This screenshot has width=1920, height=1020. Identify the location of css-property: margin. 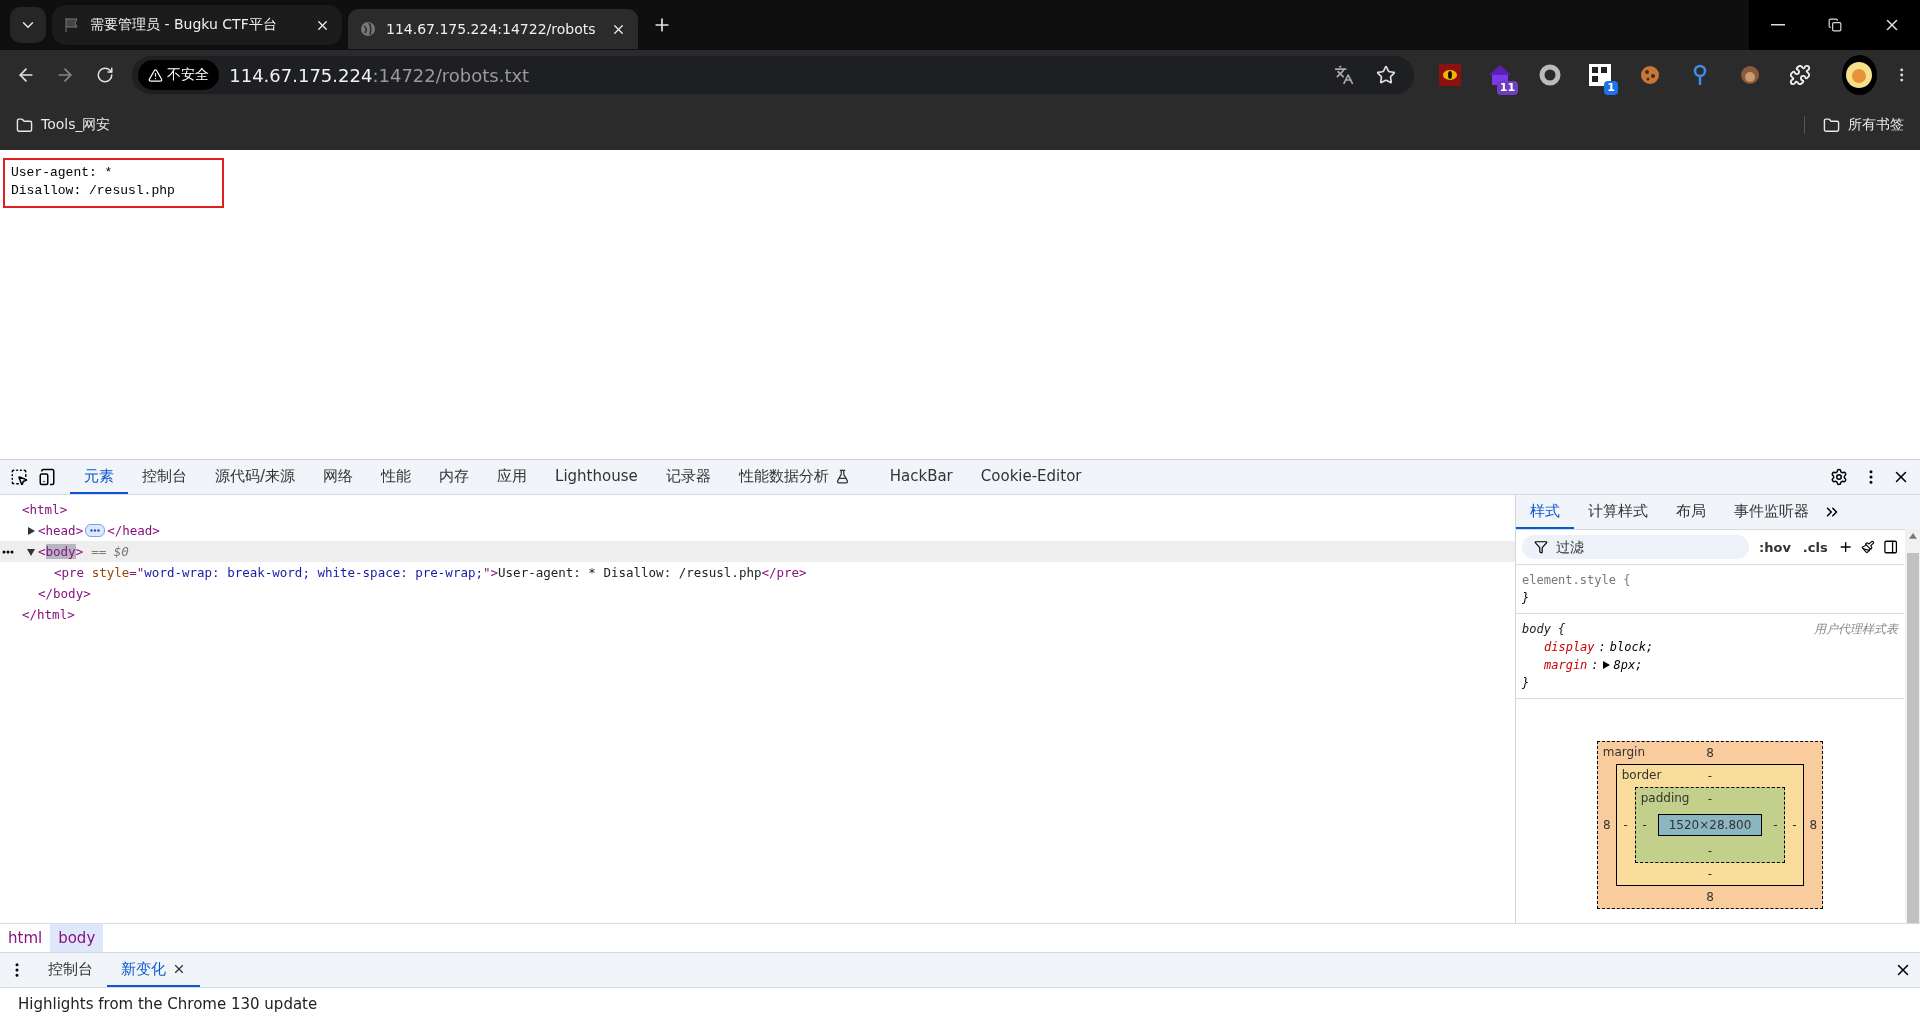
(1566, 665).